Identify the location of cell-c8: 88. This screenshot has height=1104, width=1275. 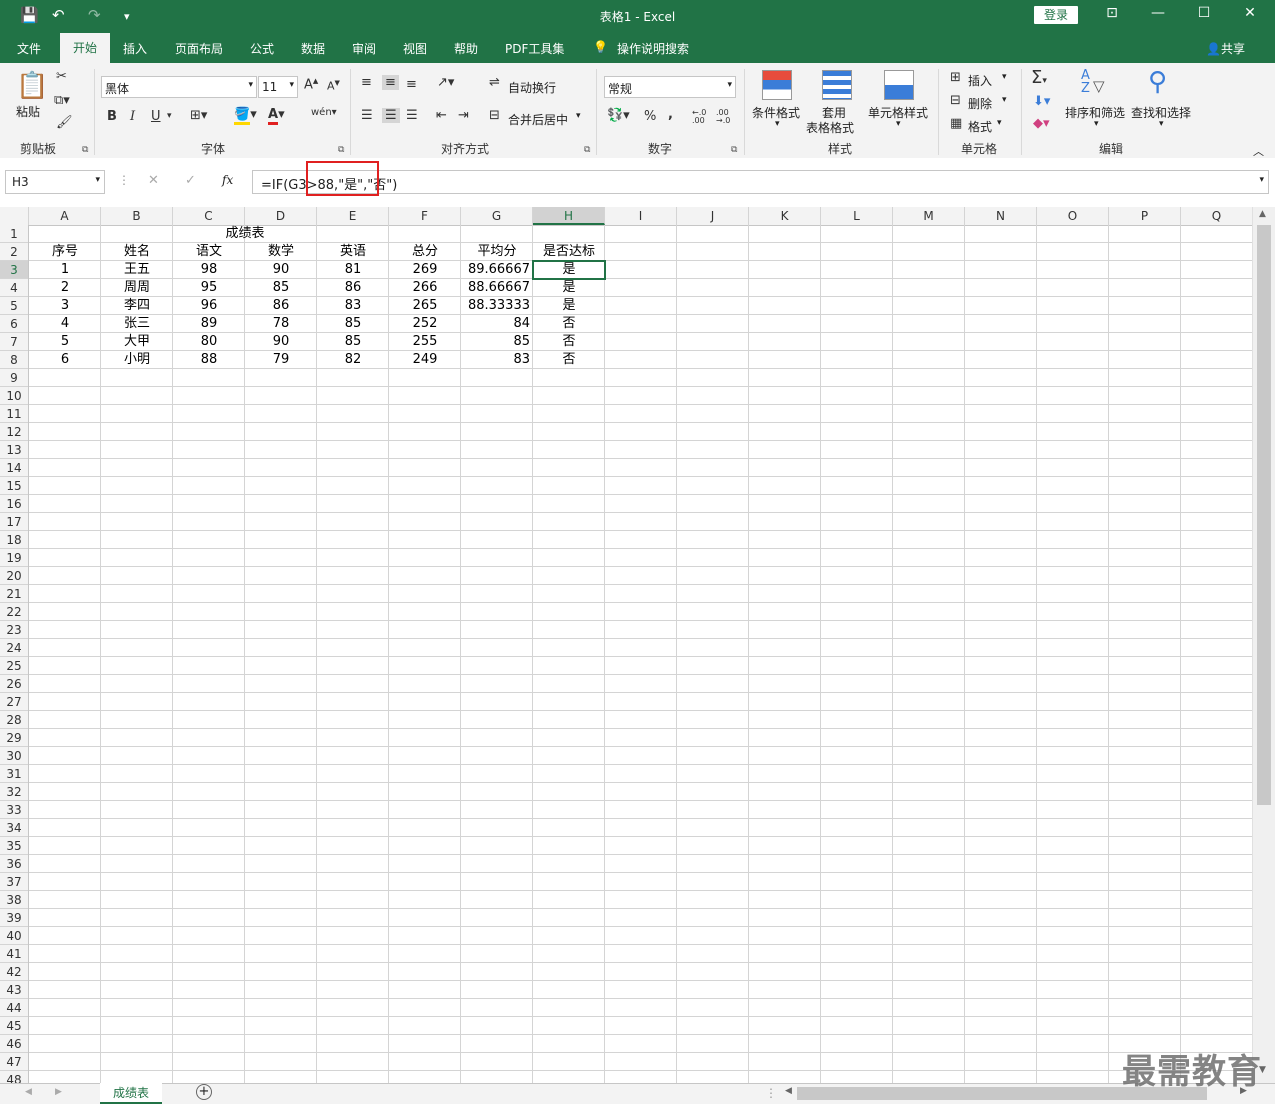
(209, 360).